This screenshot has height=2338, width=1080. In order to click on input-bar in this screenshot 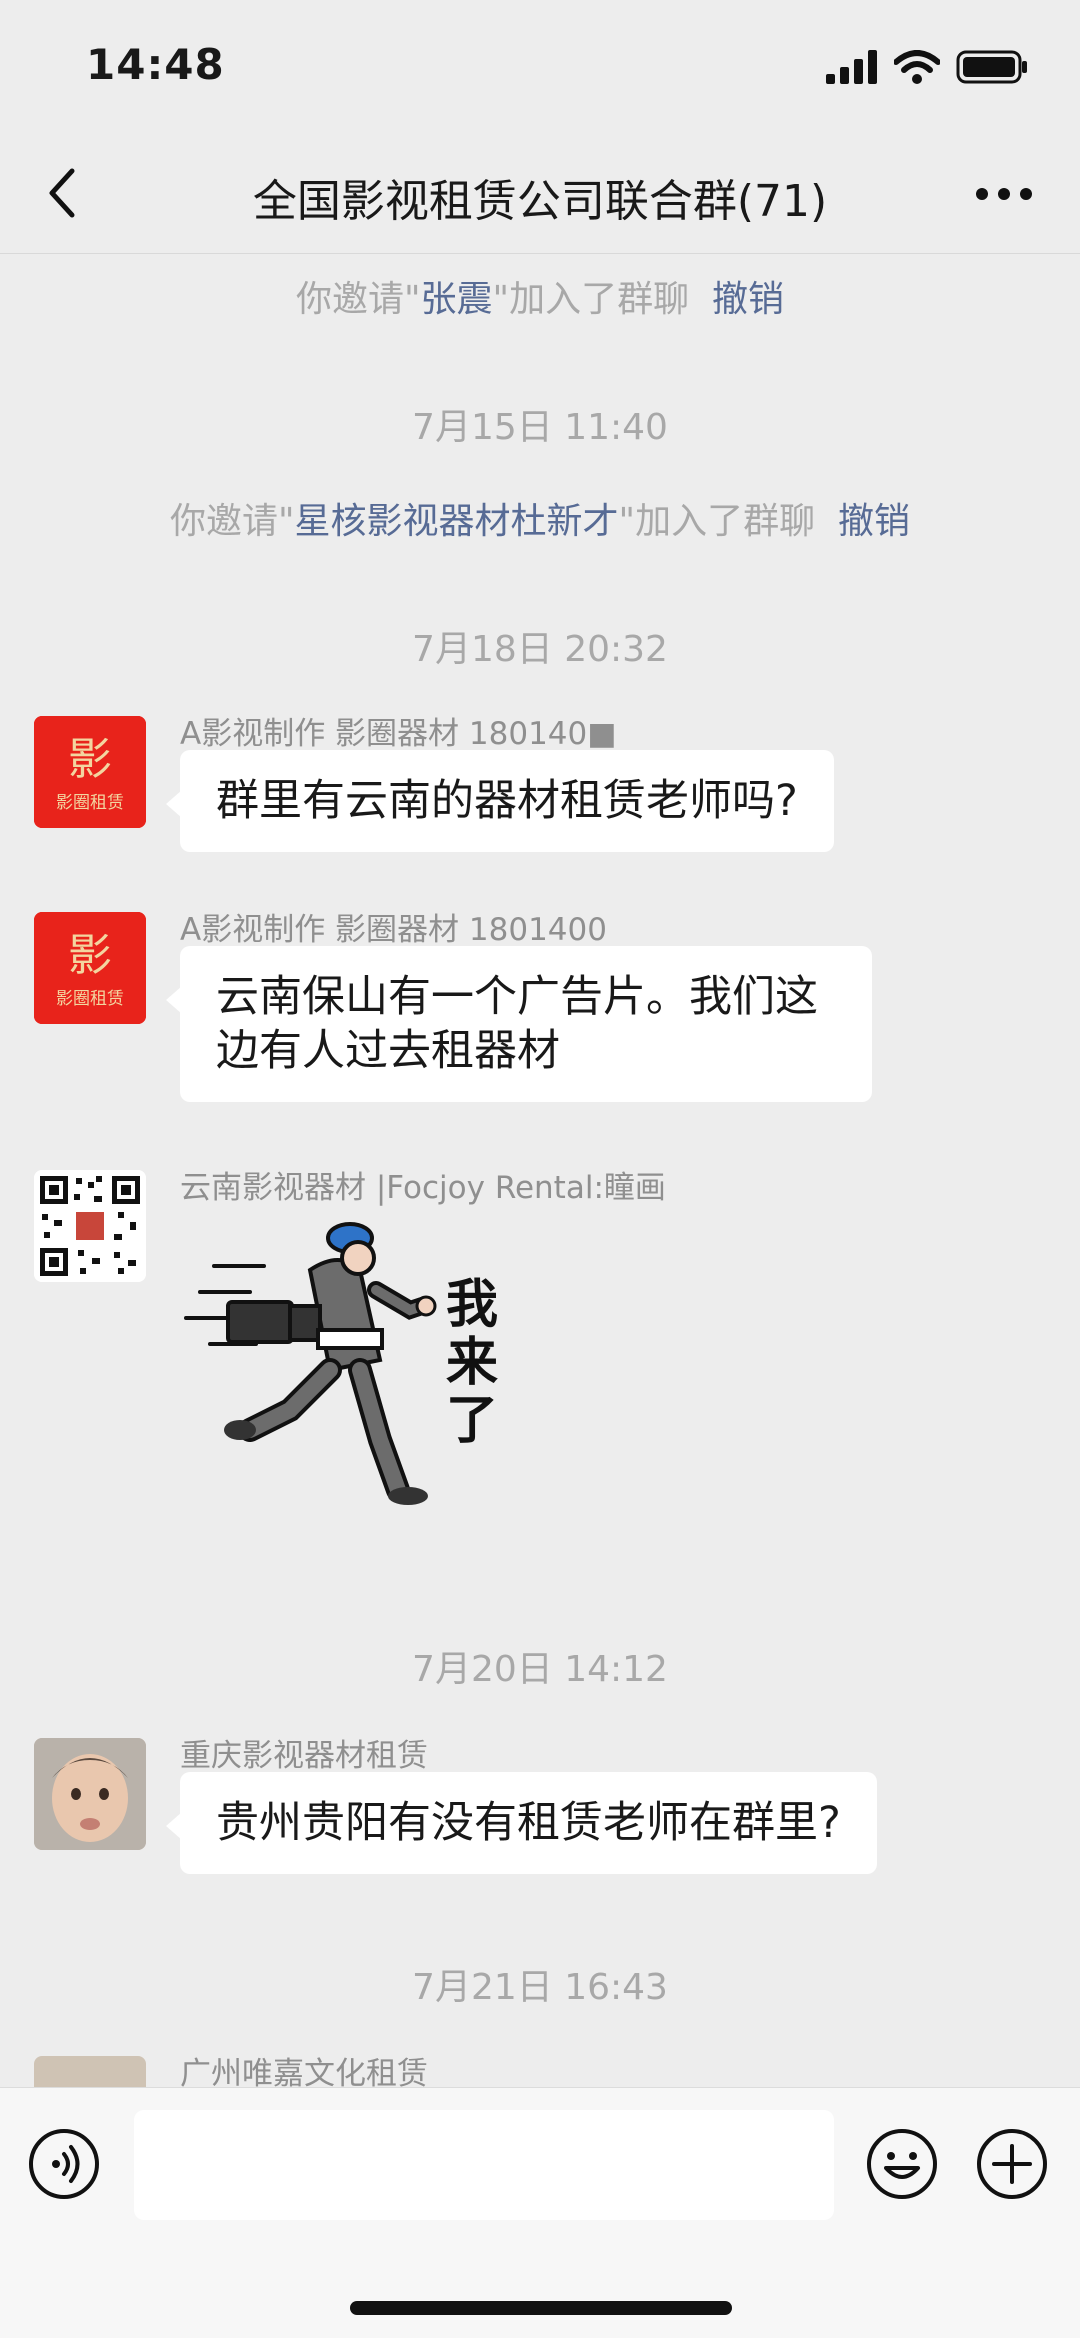, I will do `click(540, 2212)`.